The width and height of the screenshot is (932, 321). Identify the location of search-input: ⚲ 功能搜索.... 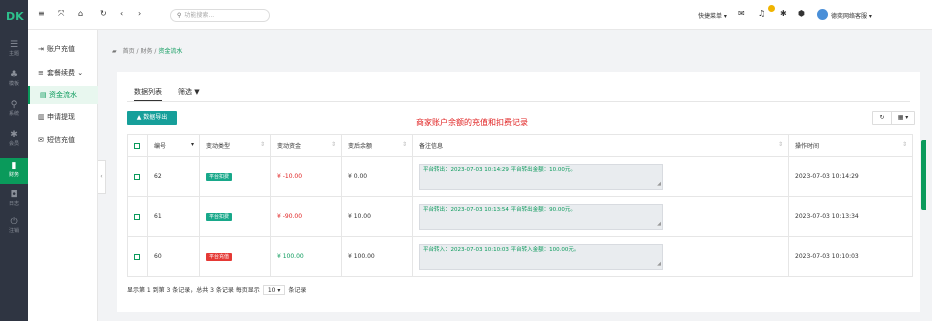
(220, 15).